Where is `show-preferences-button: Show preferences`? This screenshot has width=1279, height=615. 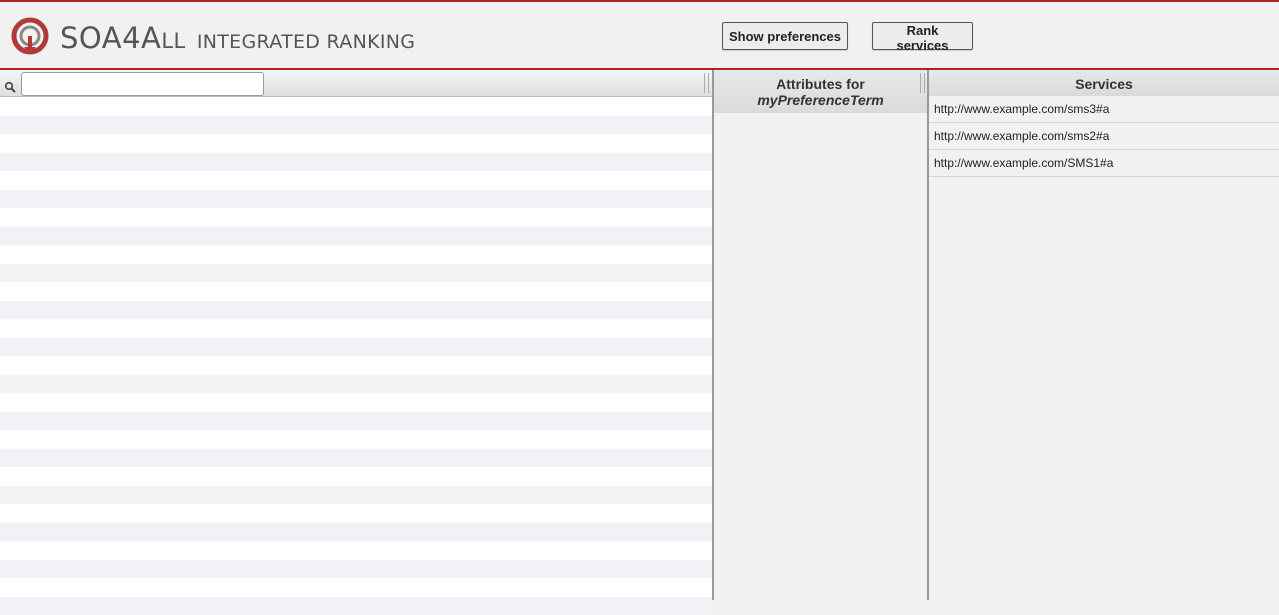
show-preferences-button: Show preferences is located at coordinates (785, 36).